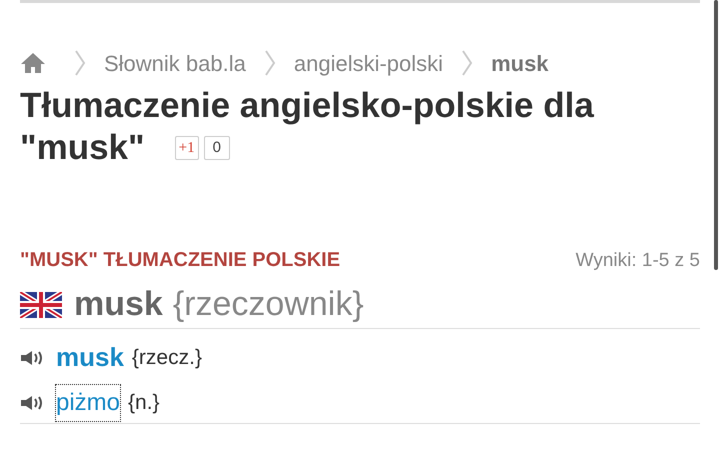  What do you see at coordinates (175, 63) in the screenshot?
I see `breadcrumb-link: Słownik bab.la` at bounding box center [175, 63].